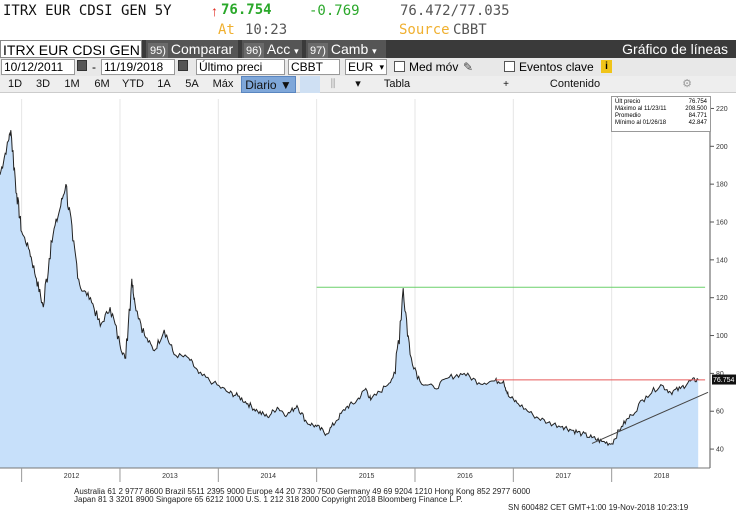  What do you see at coordinates (82, 65) in the screenshot?
I see `start-calendar-icon` at bounding box center [82, 65].